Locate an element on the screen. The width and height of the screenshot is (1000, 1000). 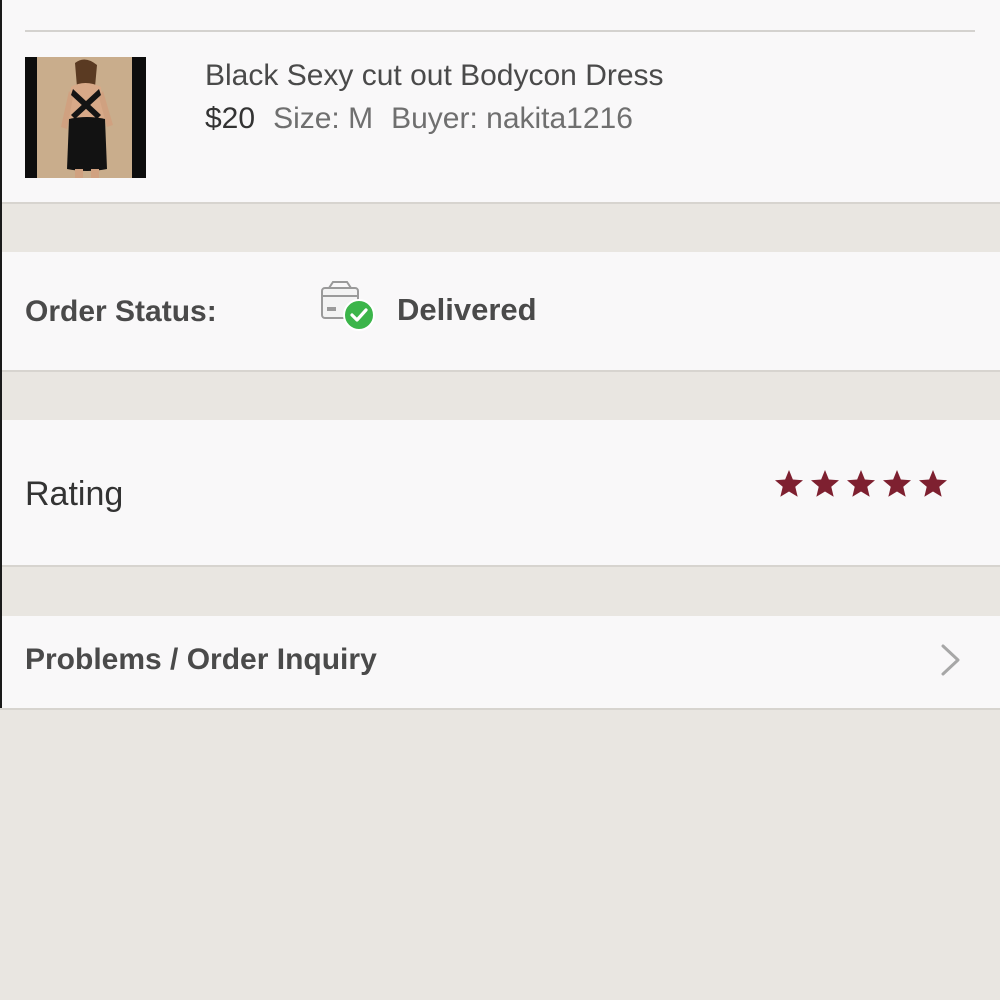
rating-label: Rating is located at coordinates (74, 494).